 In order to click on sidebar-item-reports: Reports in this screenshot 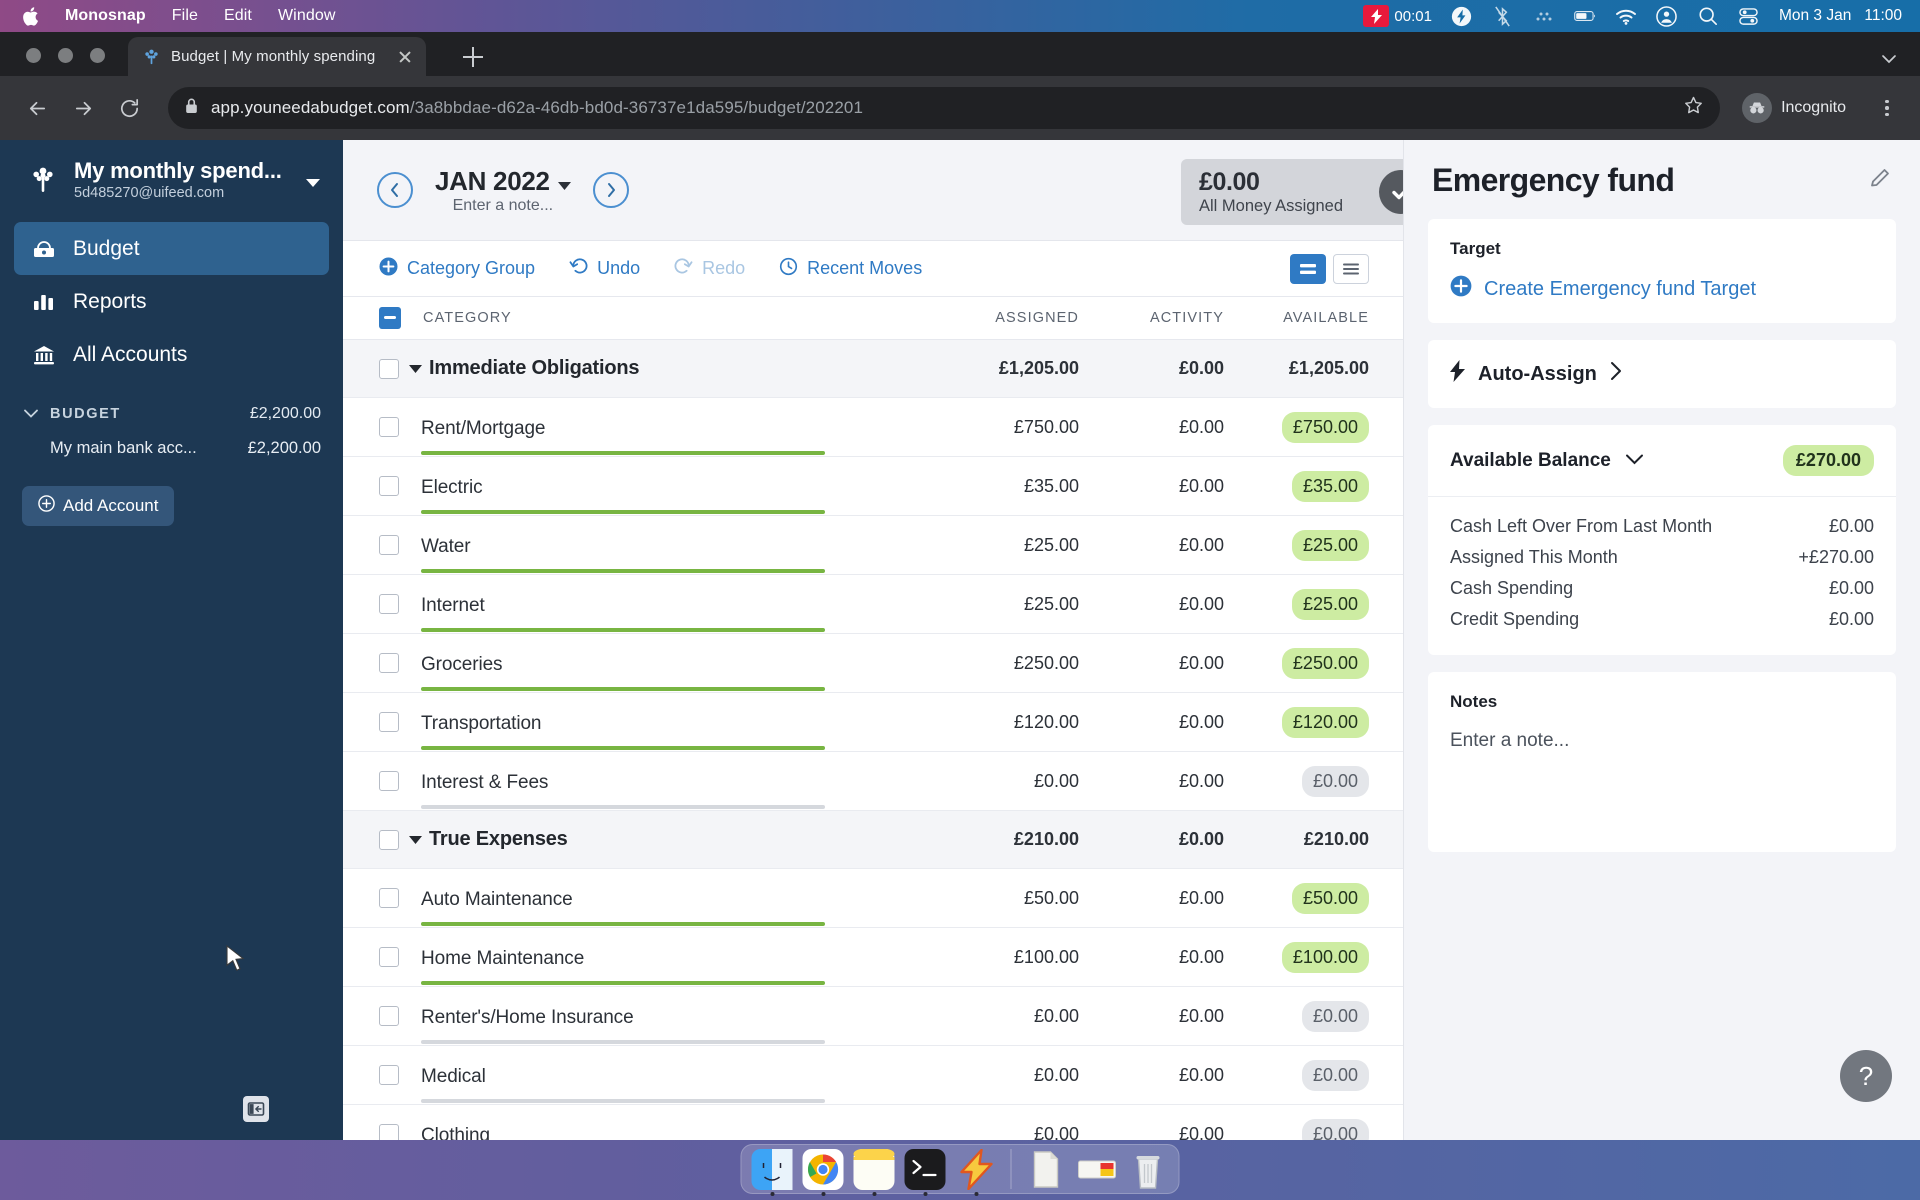, I will do `click(171, 301)`.